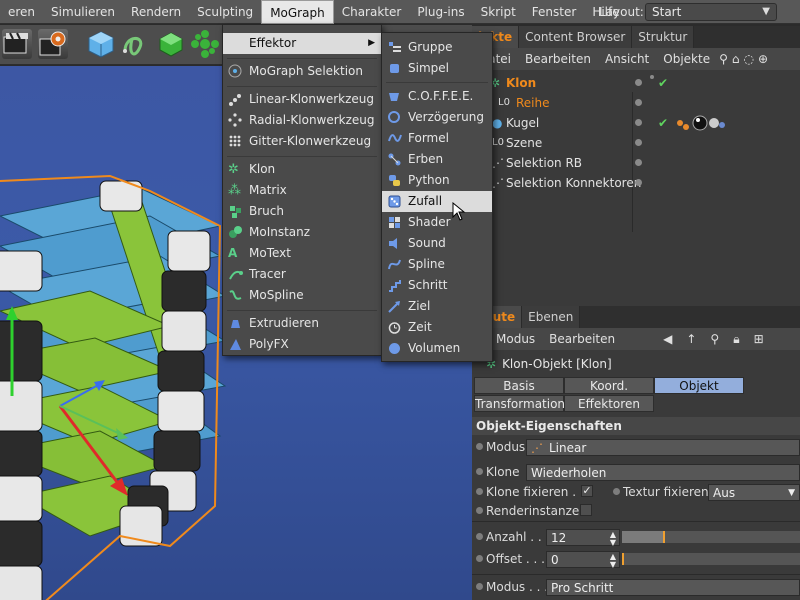 The height and width of the screenshot is (600, 800). Describe the element at coordinates (754, 492) in the screenshot. I see `textur-fixieren-dropdown: Aus ▼` at that location.